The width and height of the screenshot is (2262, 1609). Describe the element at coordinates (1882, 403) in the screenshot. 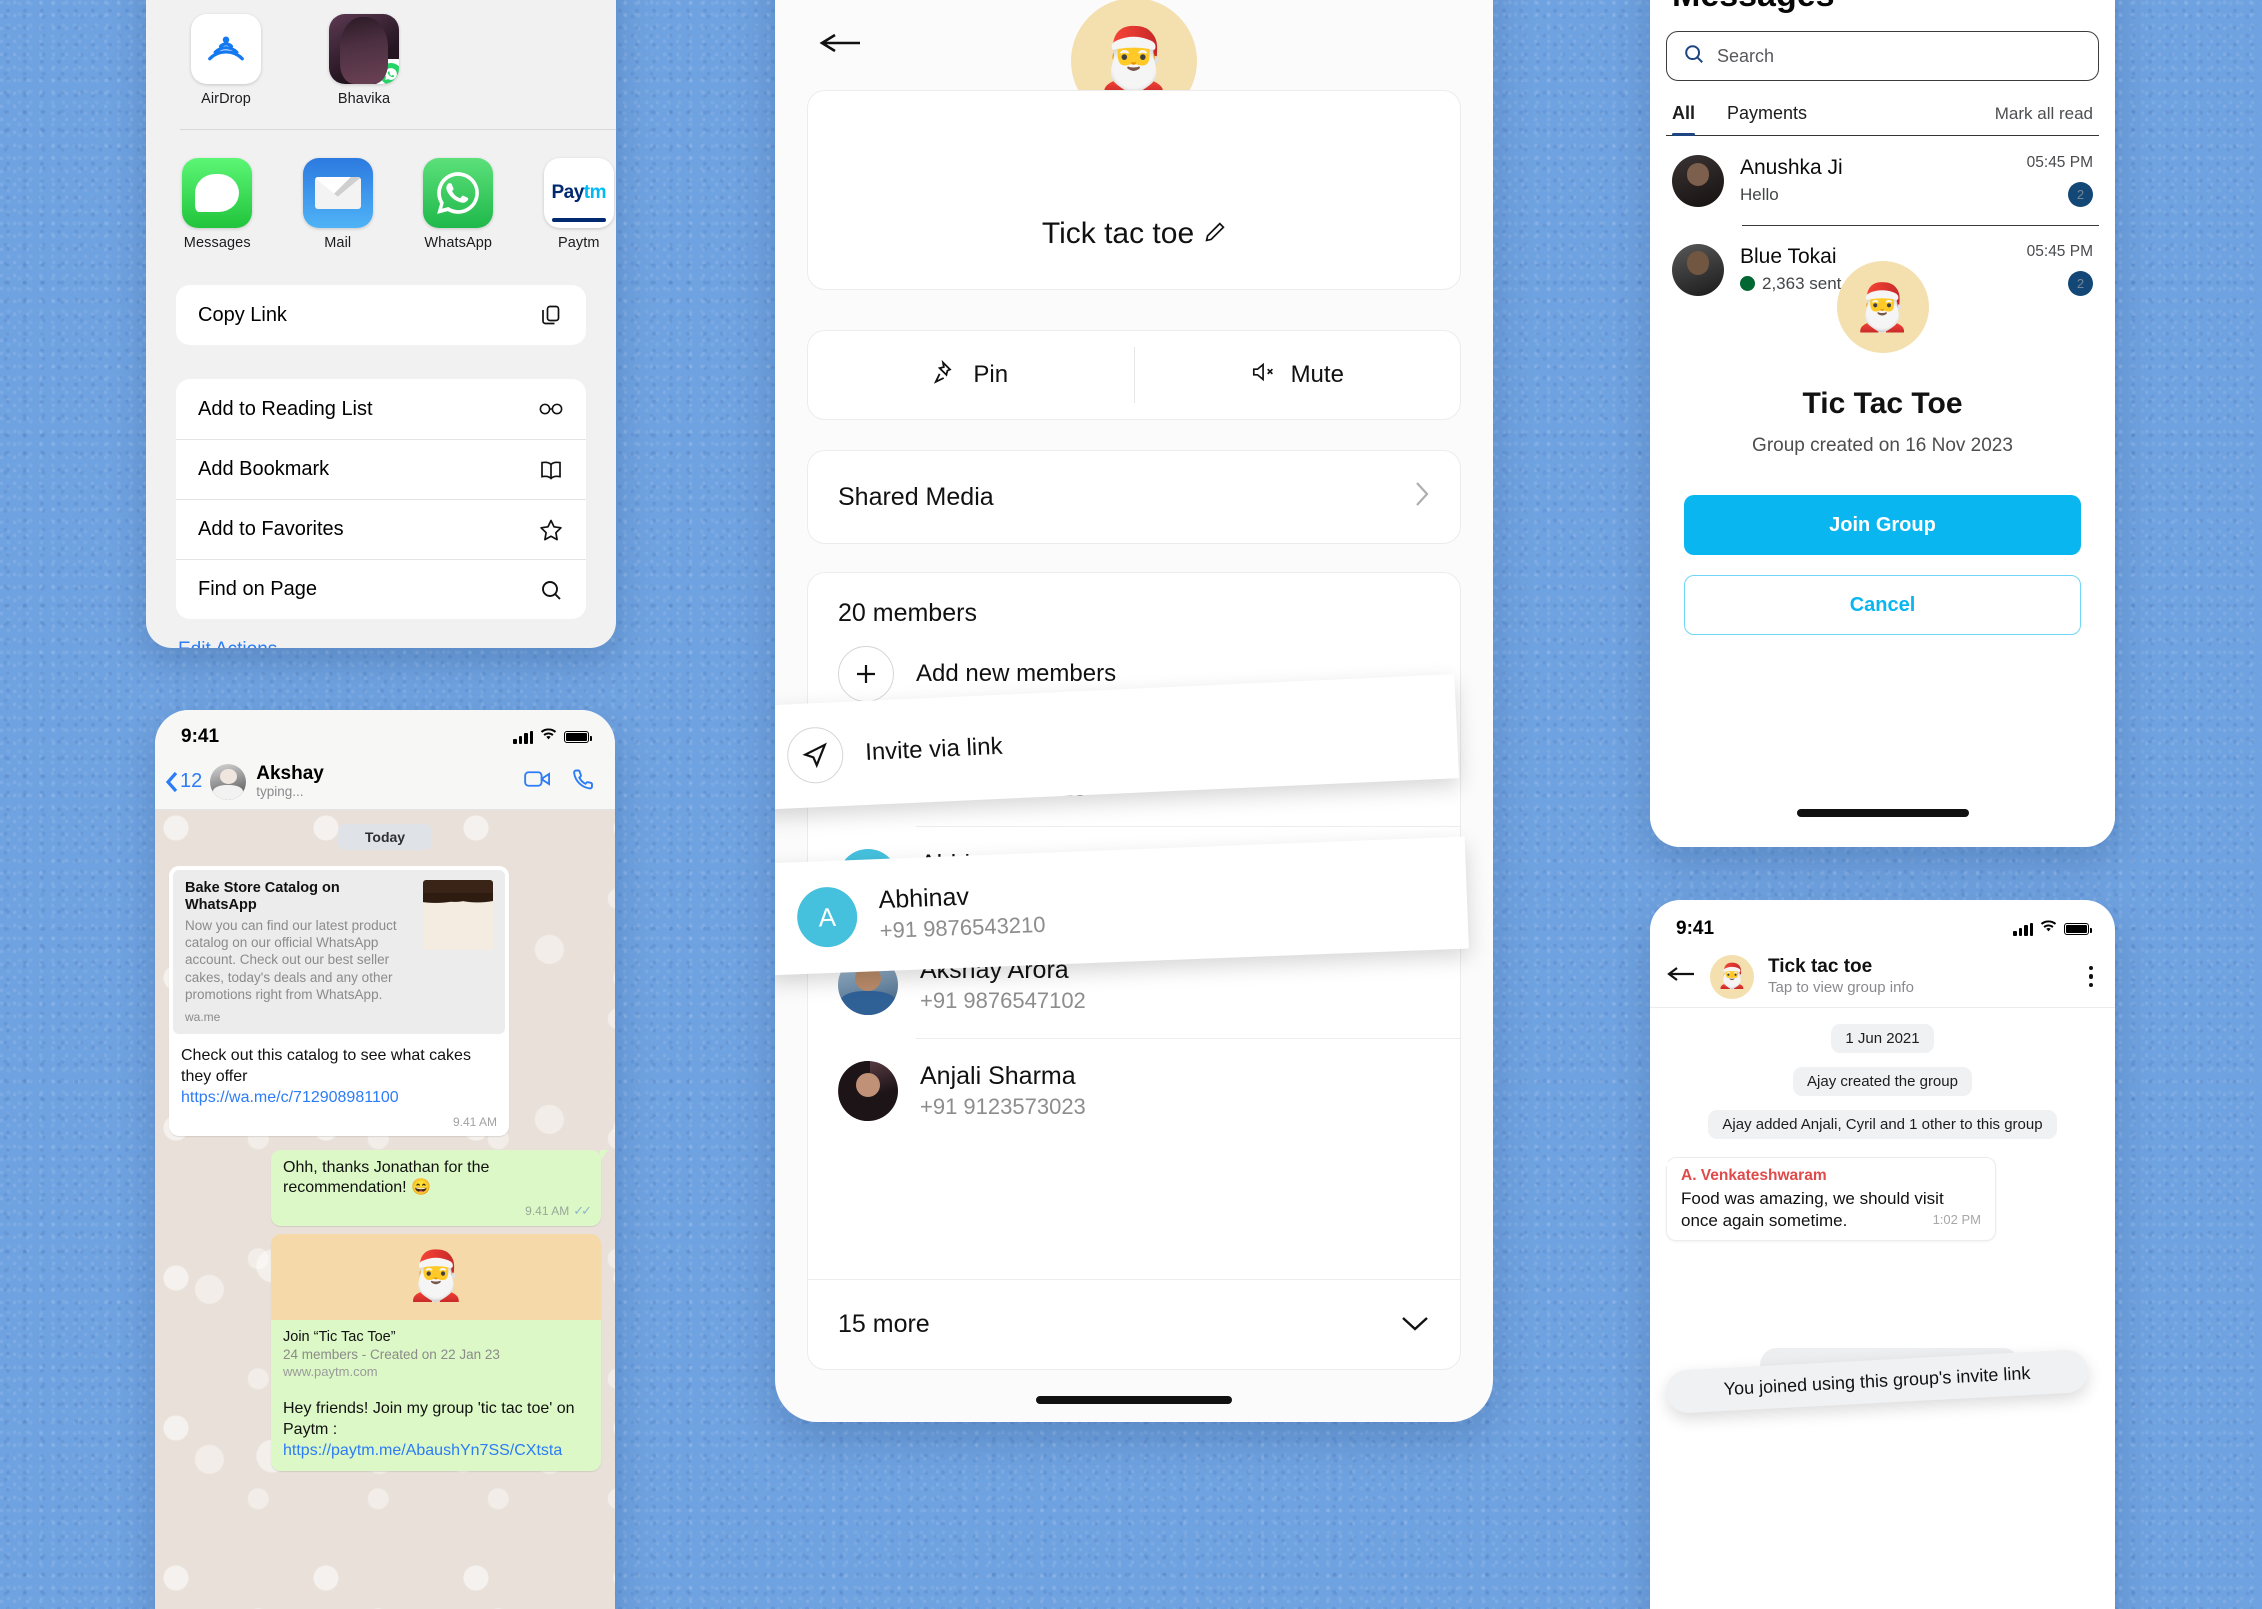

I see `modal-title: Tic Tac Toe` at that location.